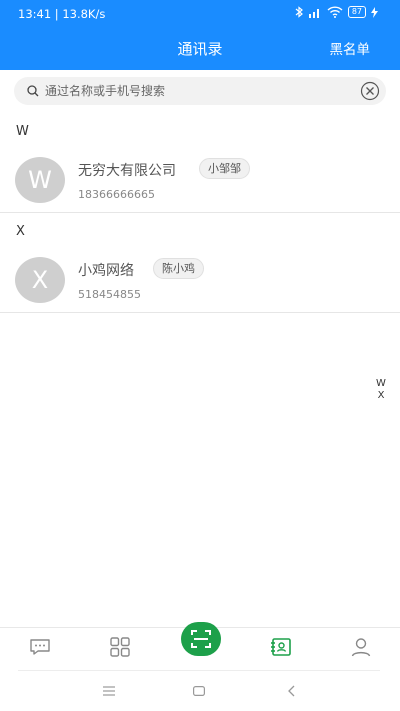  What do you see at coordinates (106, 271) in the screenshot?
I see `contact-name: 小鸡网络` at bounding box center [106, 271].